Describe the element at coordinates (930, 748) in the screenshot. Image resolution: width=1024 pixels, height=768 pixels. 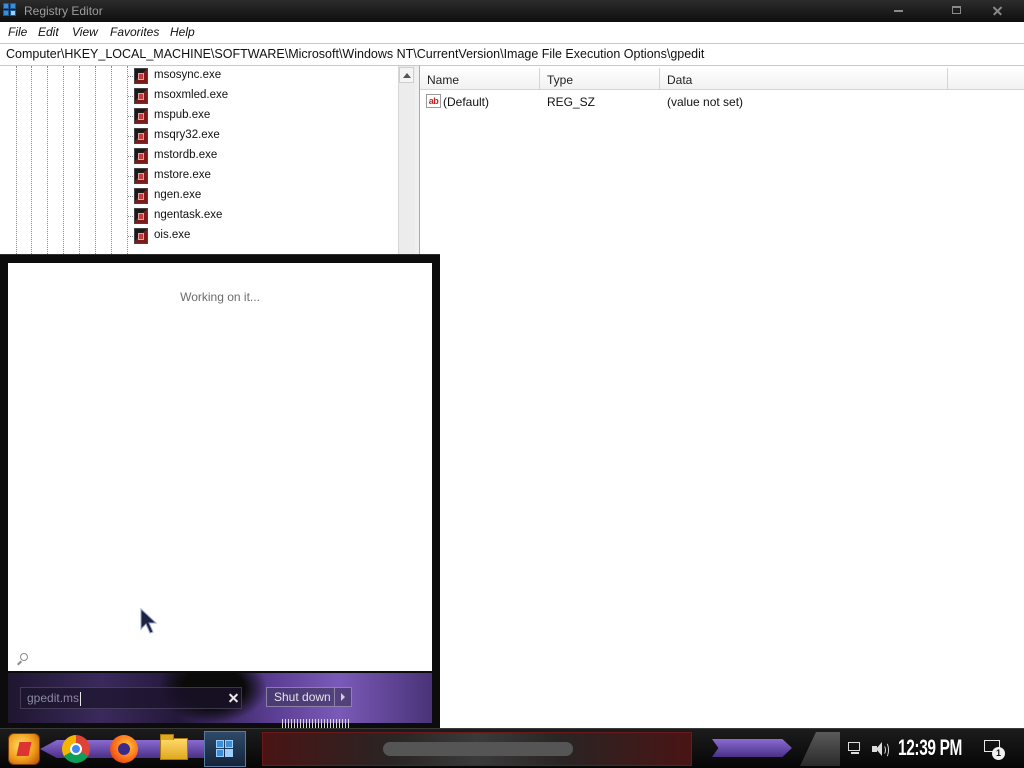
I see `taskbar-clock: 12:39 PM` at that location.